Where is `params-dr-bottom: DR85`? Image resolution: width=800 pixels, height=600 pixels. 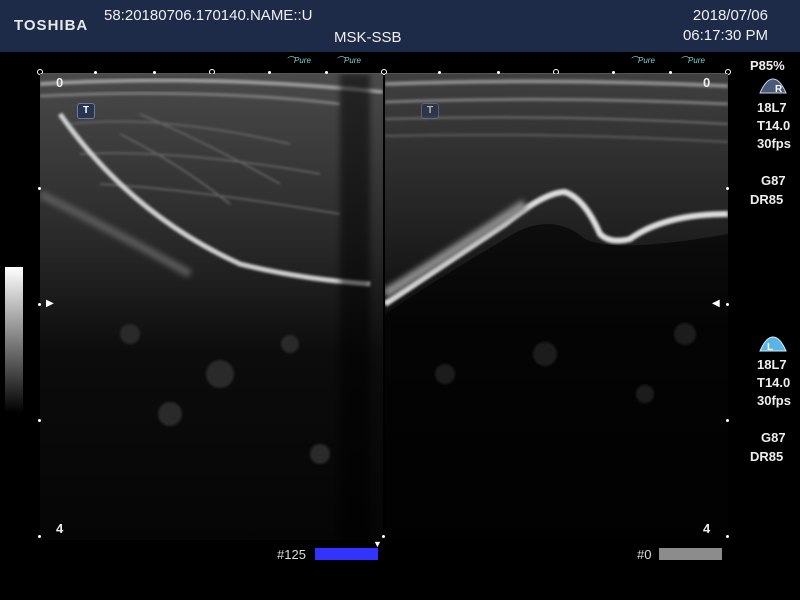 params-dr-bottom: DR85 is located at coordinates (766, 458).